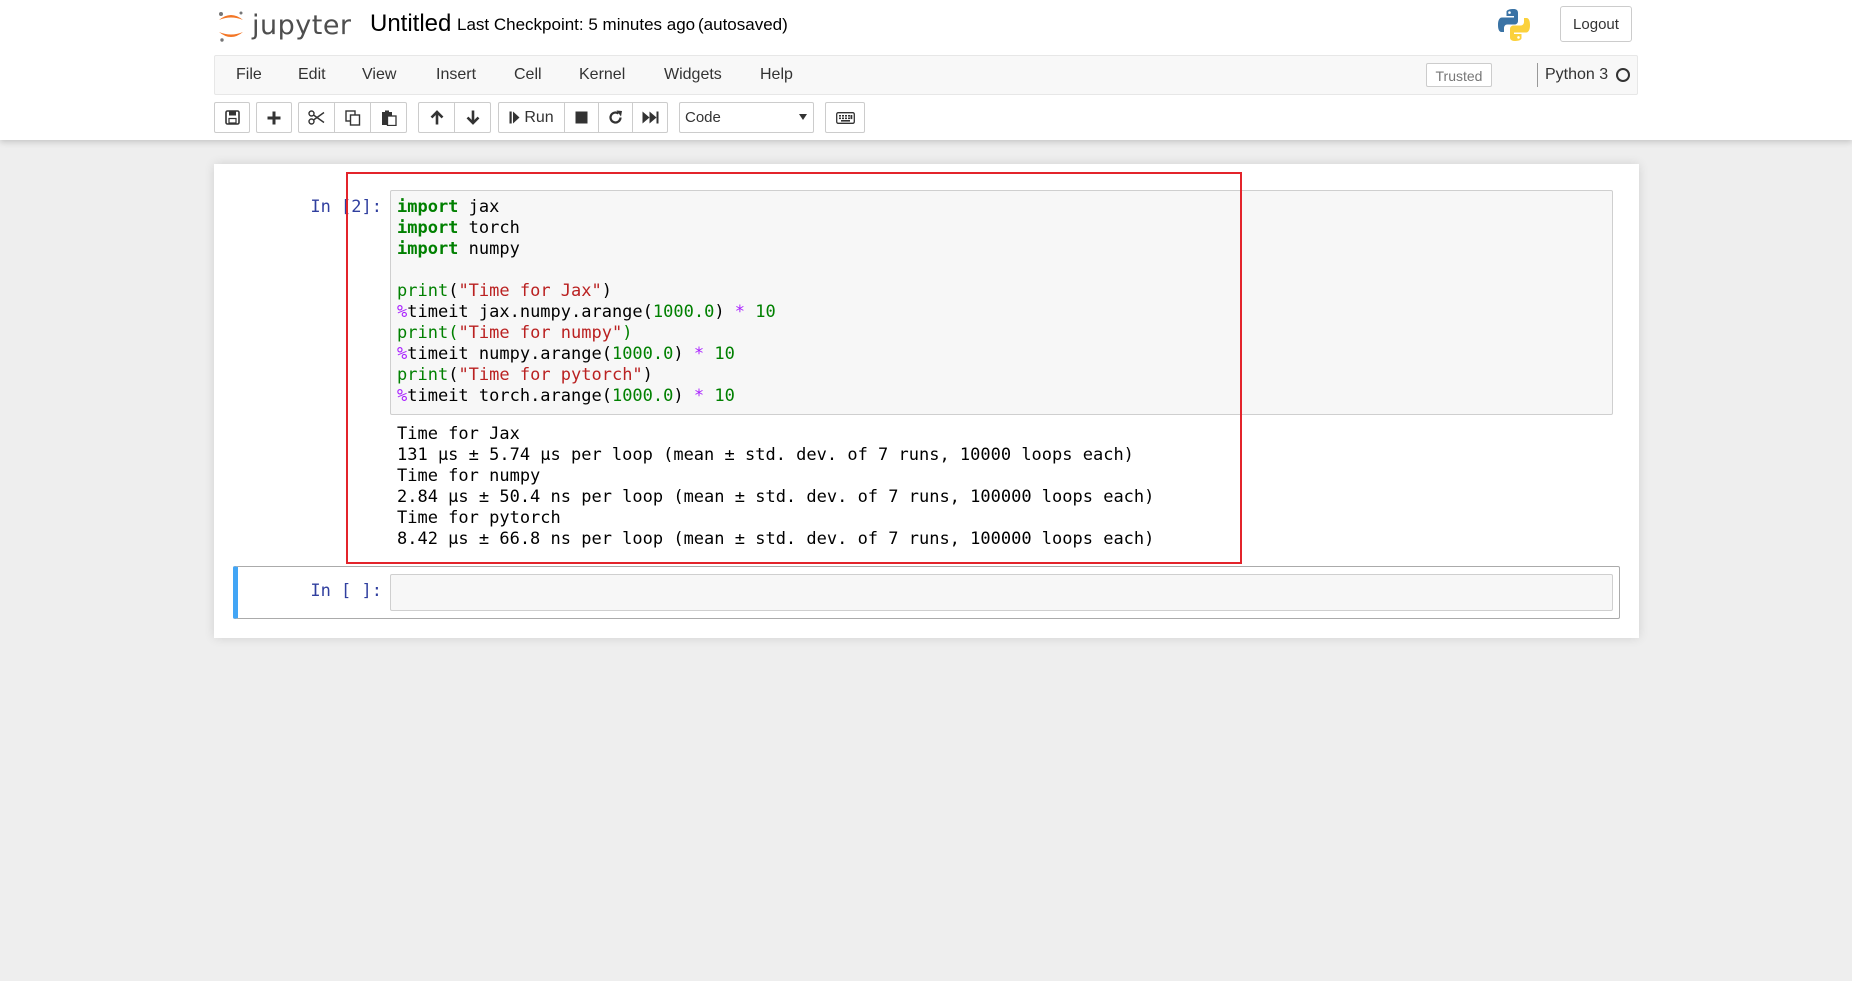 This screenshot has height=981, width=1852. I want to click on notebook-name: Untitled, so click(410, 24).